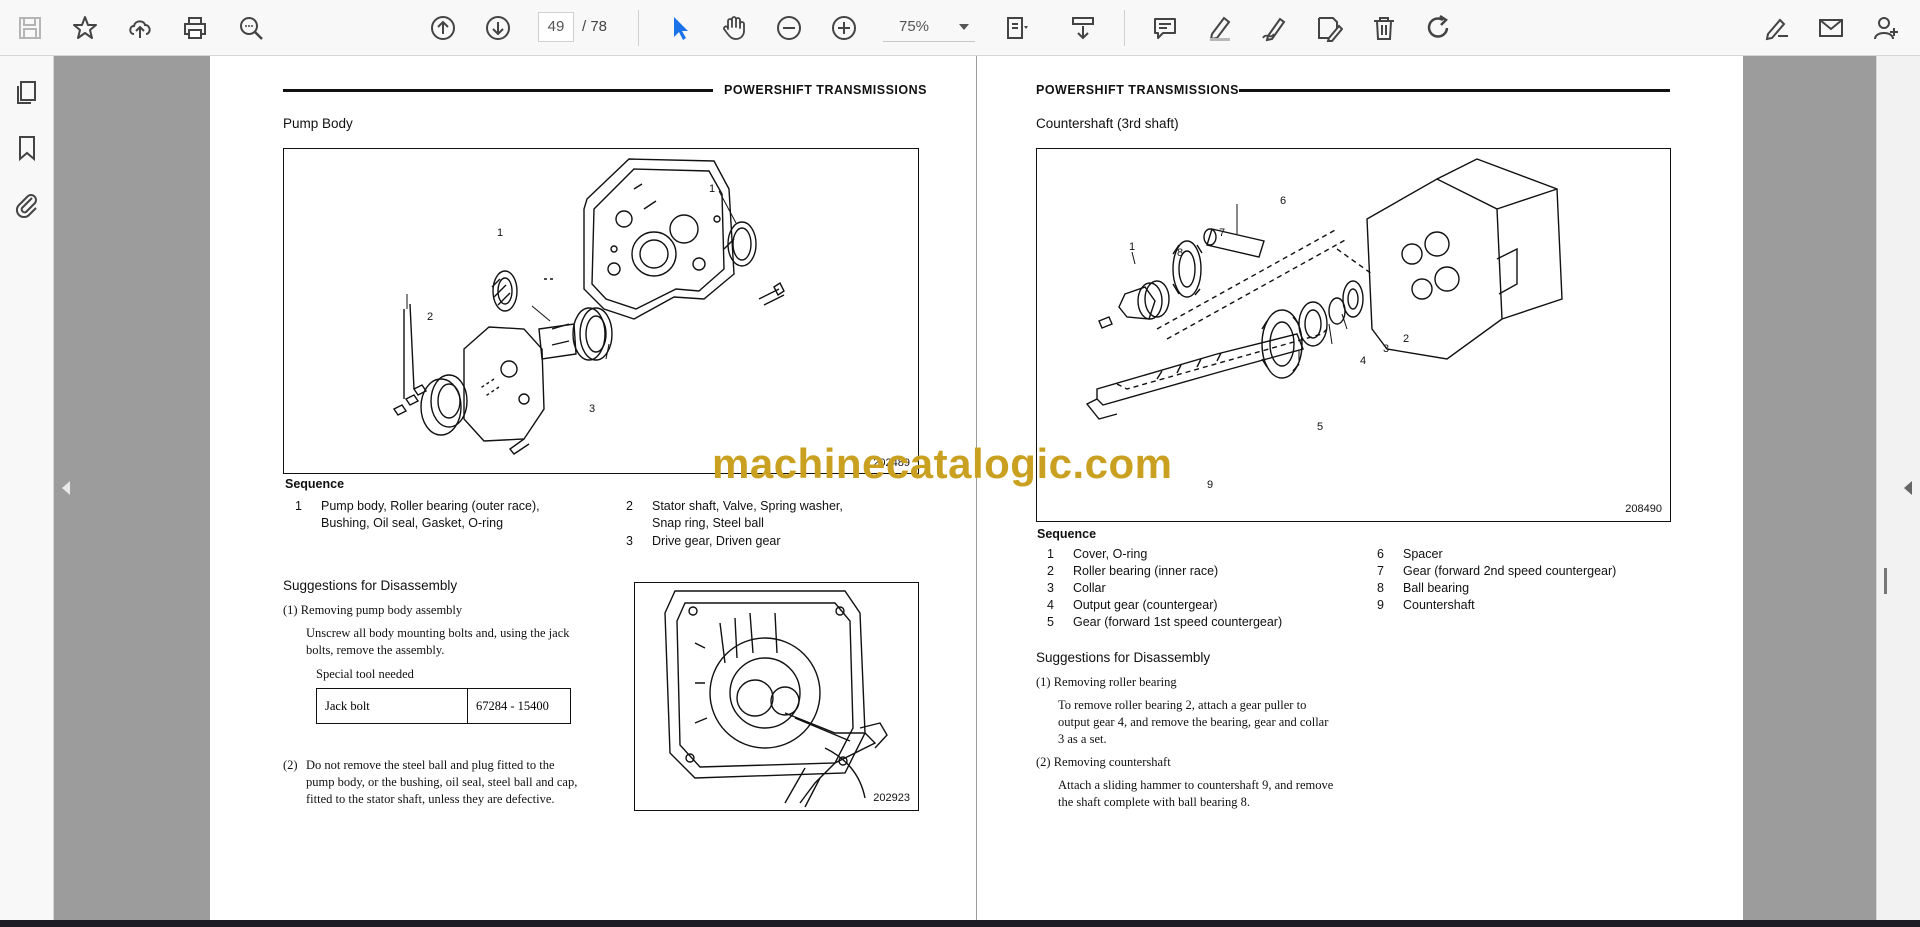 This screenshot has width=1920, height=927. I want to click on edit-icon, so click(1329, 28).